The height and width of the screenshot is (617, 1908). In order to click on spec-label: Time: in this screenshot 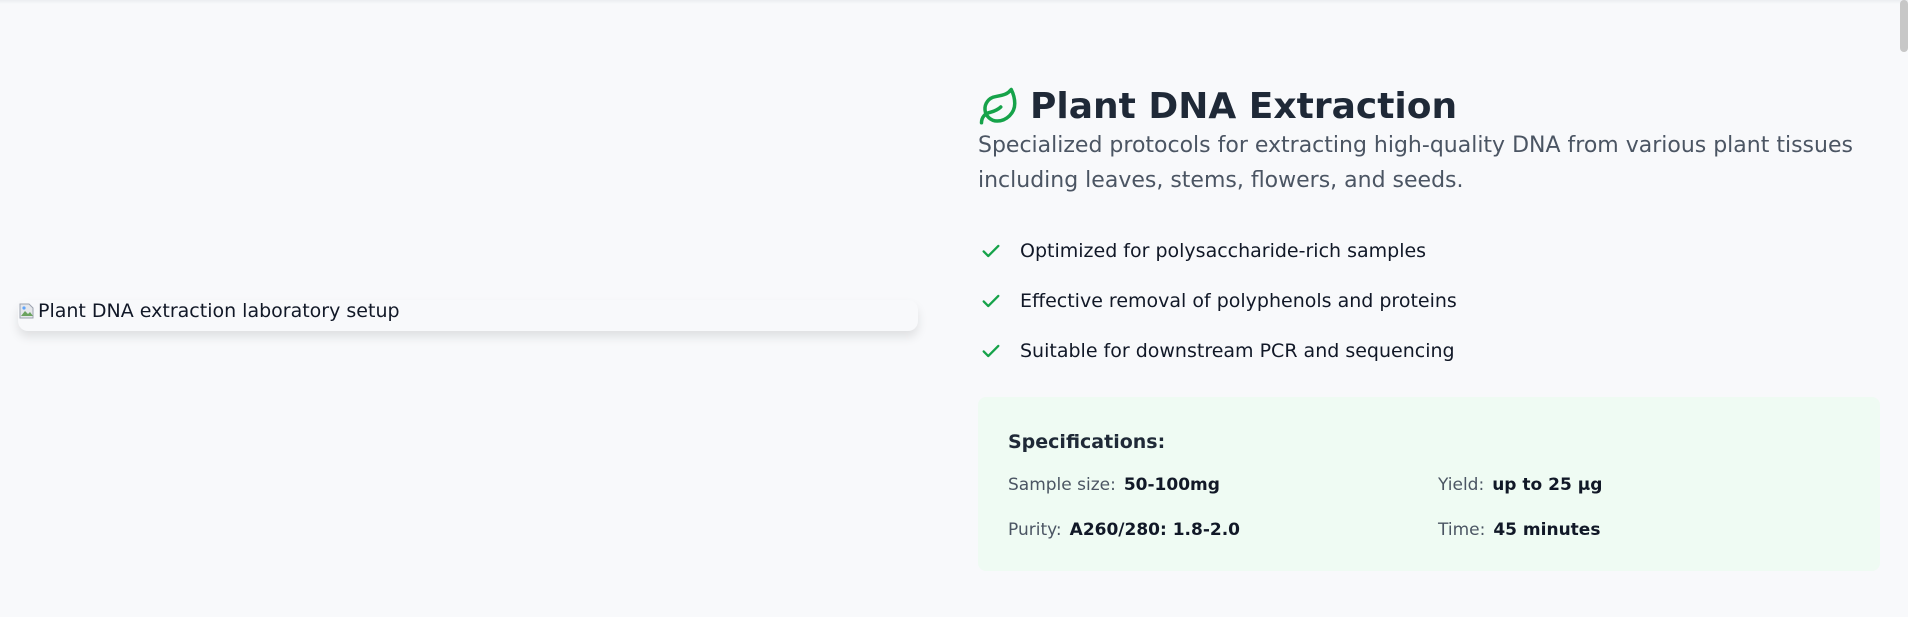, I will do `click(1462, 530)`.